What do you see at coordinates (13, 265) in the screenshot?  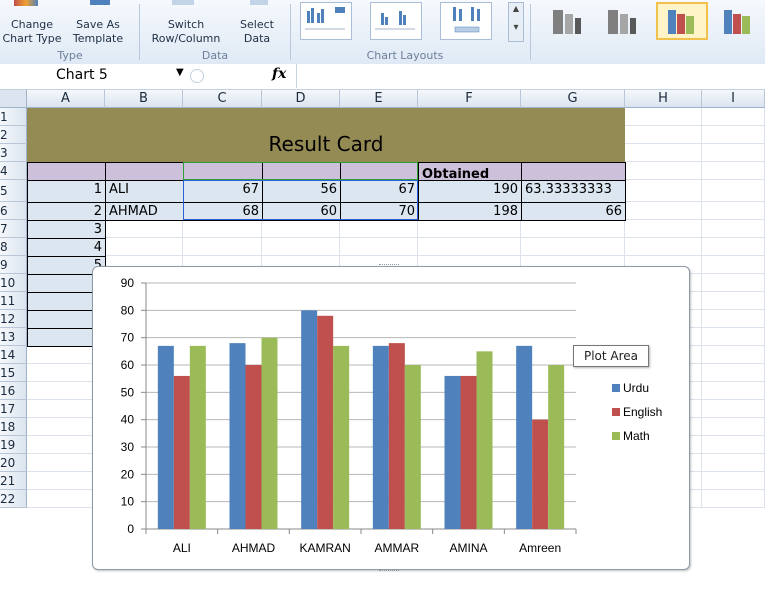 I see `row-header-9: 9` at bounding box center [13, 265].